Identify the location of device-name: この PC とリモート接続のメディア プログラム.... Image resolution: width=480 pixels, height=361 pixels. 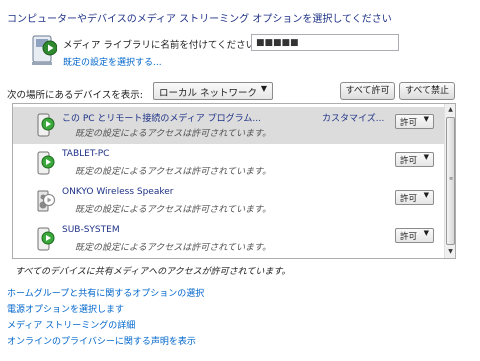
(161, 119).